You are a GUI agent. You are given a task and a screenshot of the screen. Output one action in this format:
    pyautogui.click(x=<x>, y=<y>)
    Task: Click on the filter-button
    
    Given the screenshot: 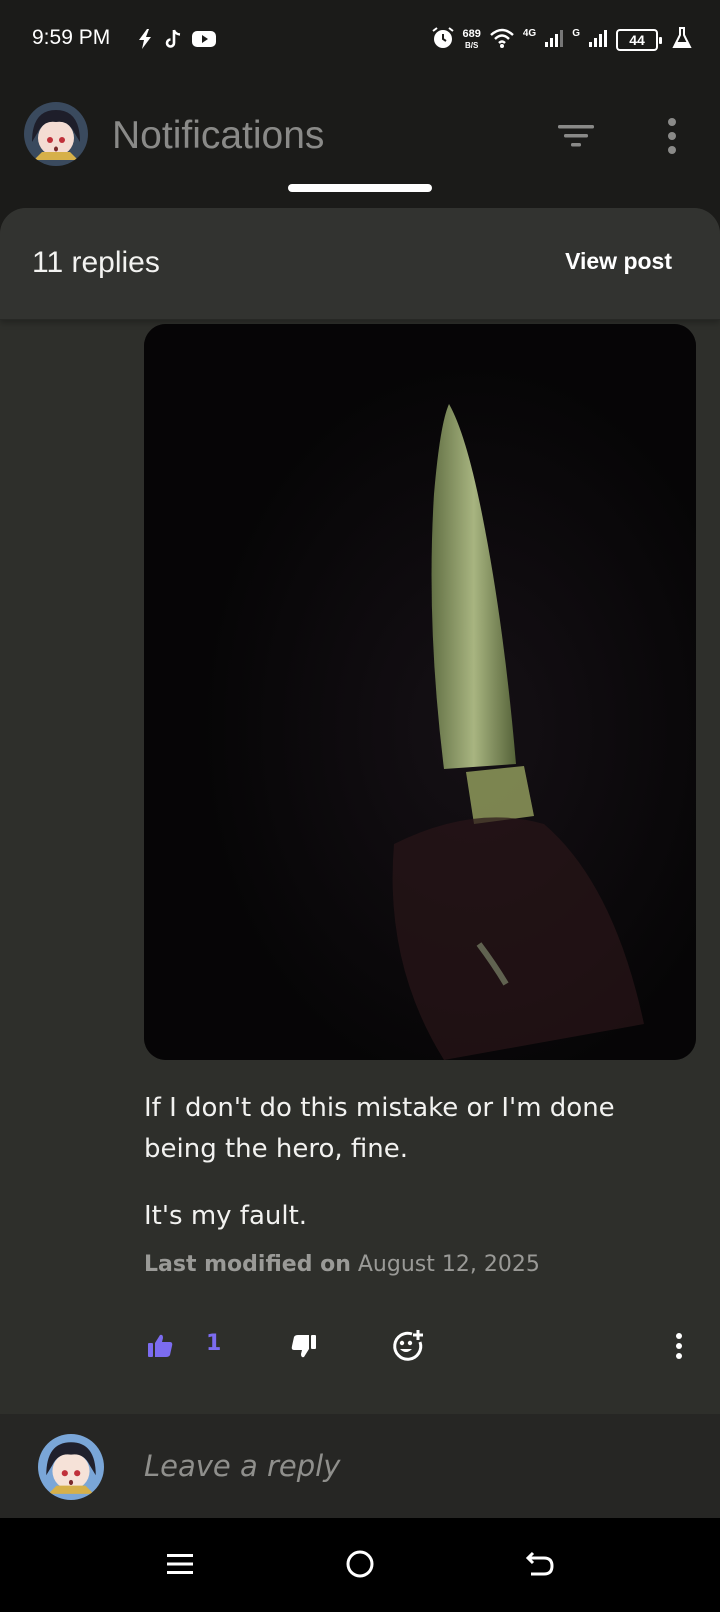 What is the action you would take?
    pyautogui.click(x=576, y=136)
    